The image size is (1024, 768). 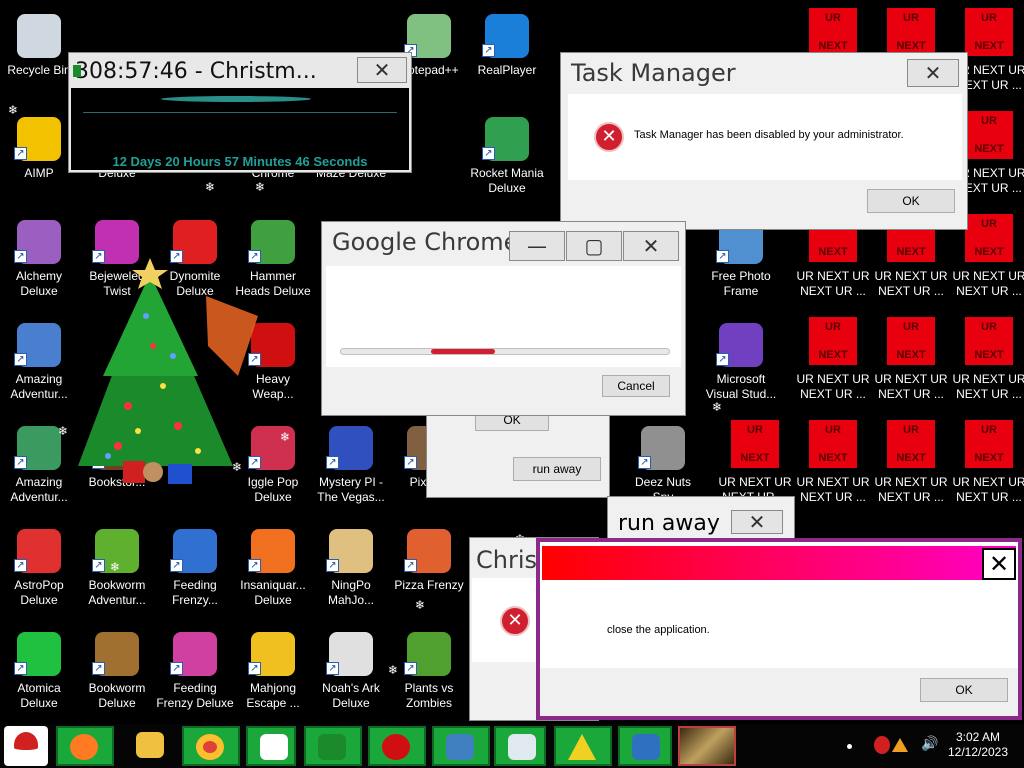 What do you see at coordinates (505, 351) in the screenshot?
I see `progress-track` at bounding box center [505, 351].